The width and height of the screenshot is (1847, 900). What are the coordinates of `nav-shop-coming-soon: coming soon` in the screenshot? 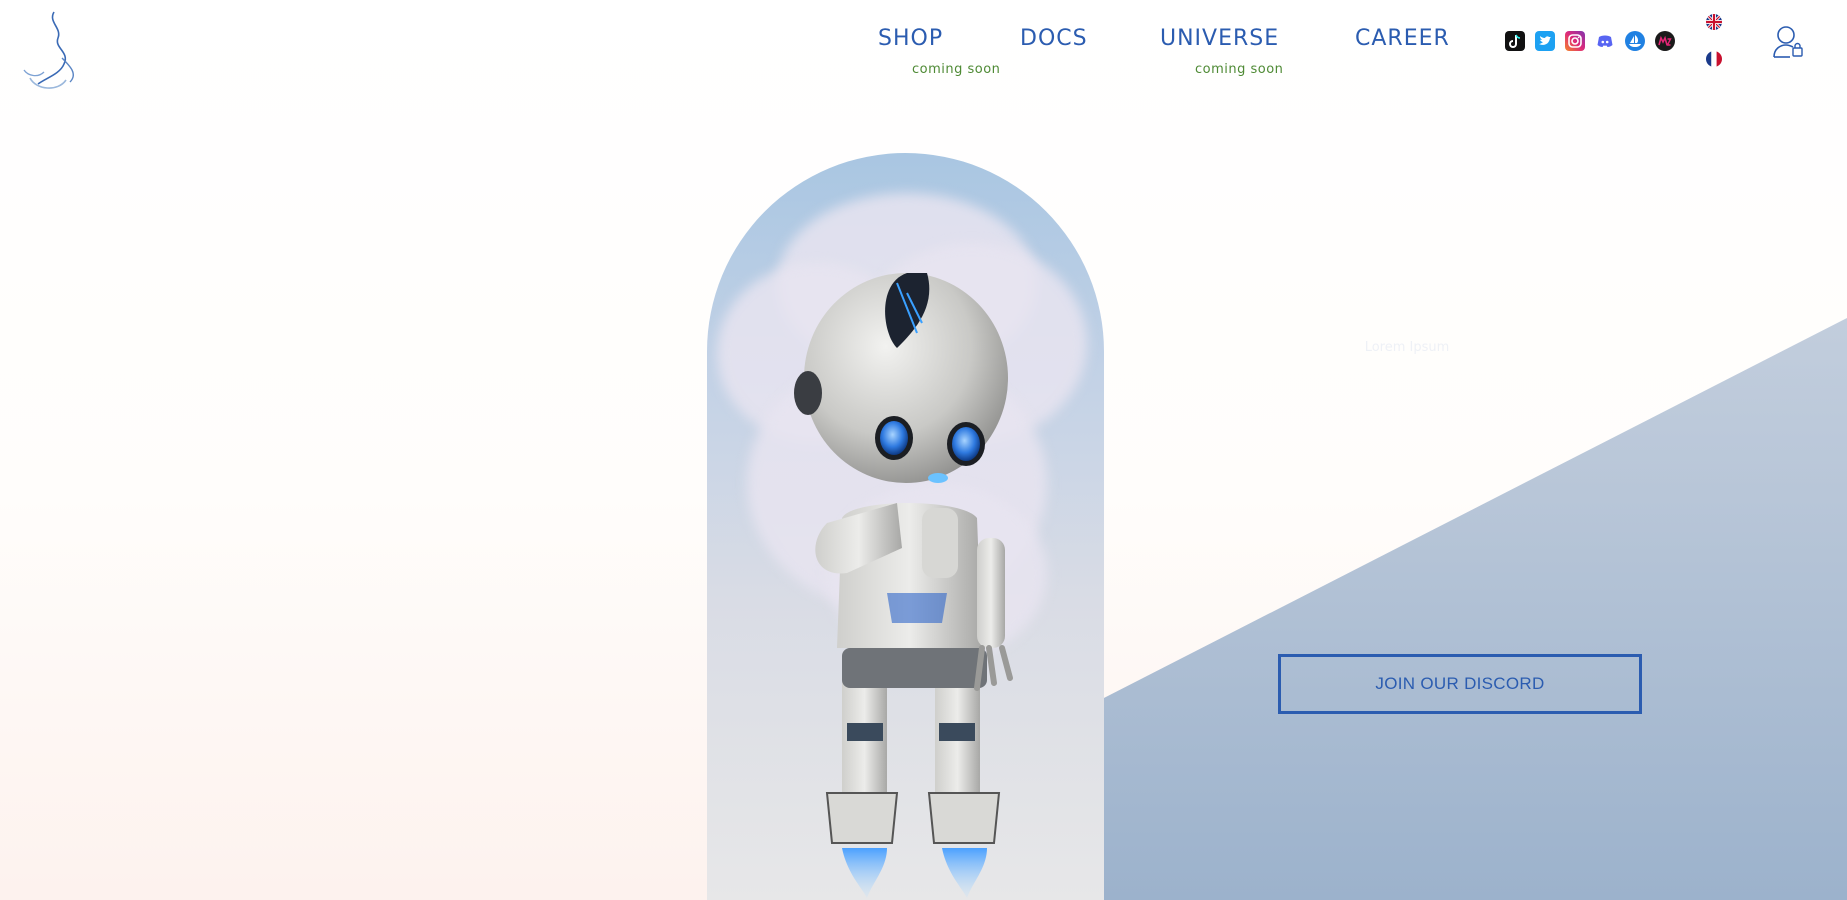 It's located at (956, 69).